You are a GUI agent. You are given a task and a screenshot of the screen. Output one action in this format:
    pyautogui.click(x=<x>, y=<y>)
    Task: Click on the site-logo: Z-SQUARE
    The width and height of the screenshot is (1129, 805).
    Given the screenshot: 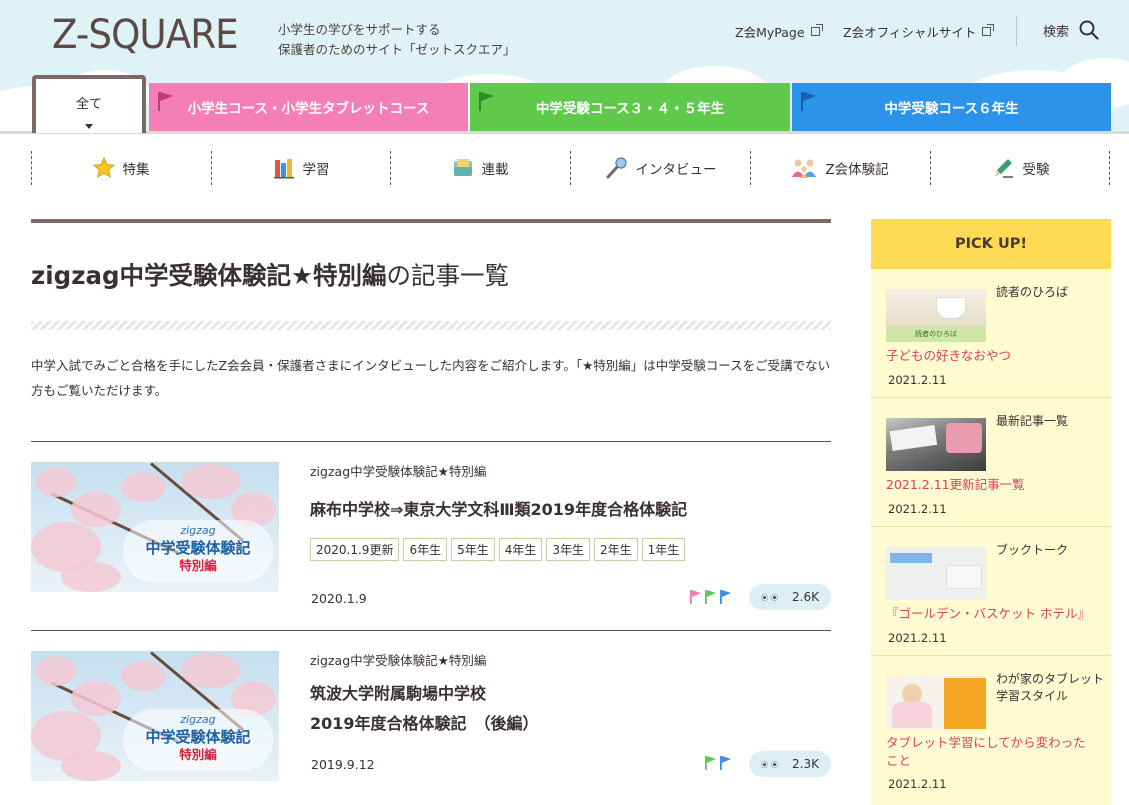 What is the action you would take?
    pyautogui.click(x=145, y=35)
    